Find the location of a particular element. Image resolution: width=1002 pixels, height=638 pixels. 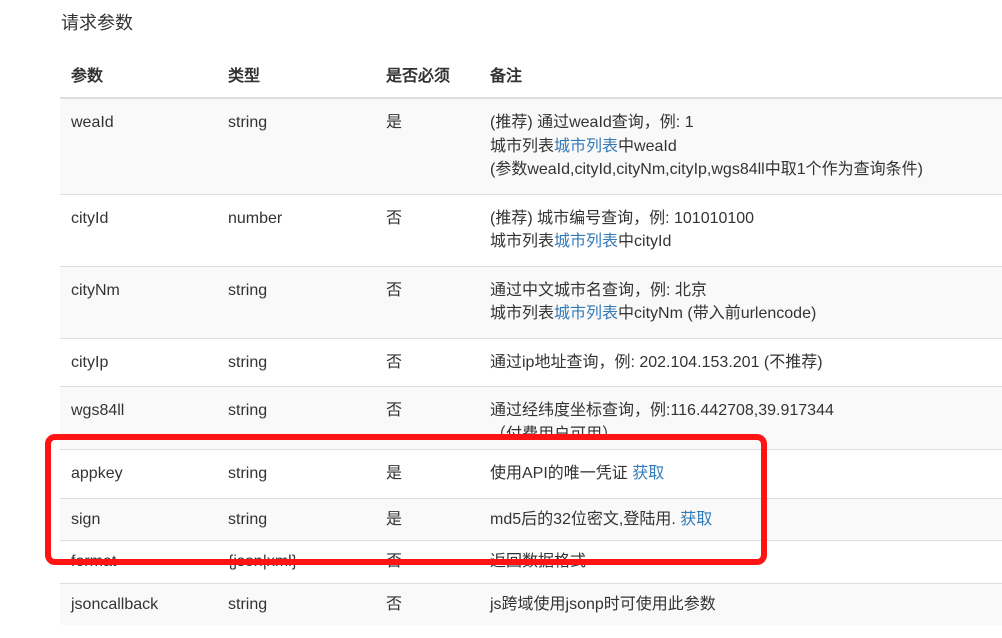

header-type: 类型 is located at coordinates (296, 74).